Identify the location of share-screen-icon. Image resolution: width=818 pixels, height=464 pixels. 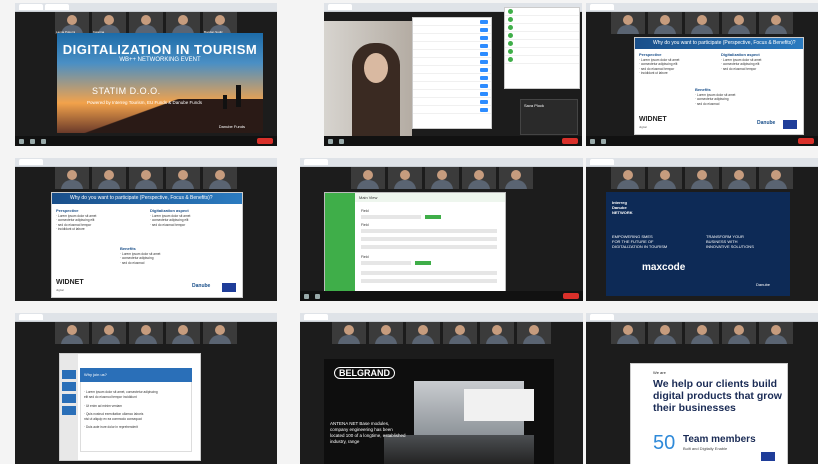
(43, 141).